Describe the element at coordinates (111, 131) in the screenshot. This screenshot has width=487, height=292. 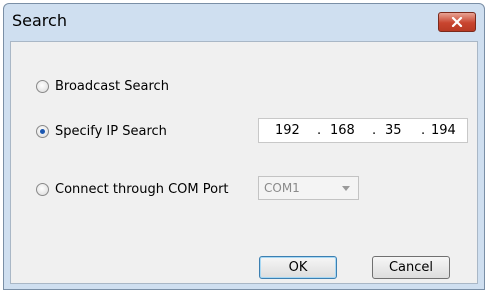
I see `specify-ip-search-label: Specify IP Search` at that location.